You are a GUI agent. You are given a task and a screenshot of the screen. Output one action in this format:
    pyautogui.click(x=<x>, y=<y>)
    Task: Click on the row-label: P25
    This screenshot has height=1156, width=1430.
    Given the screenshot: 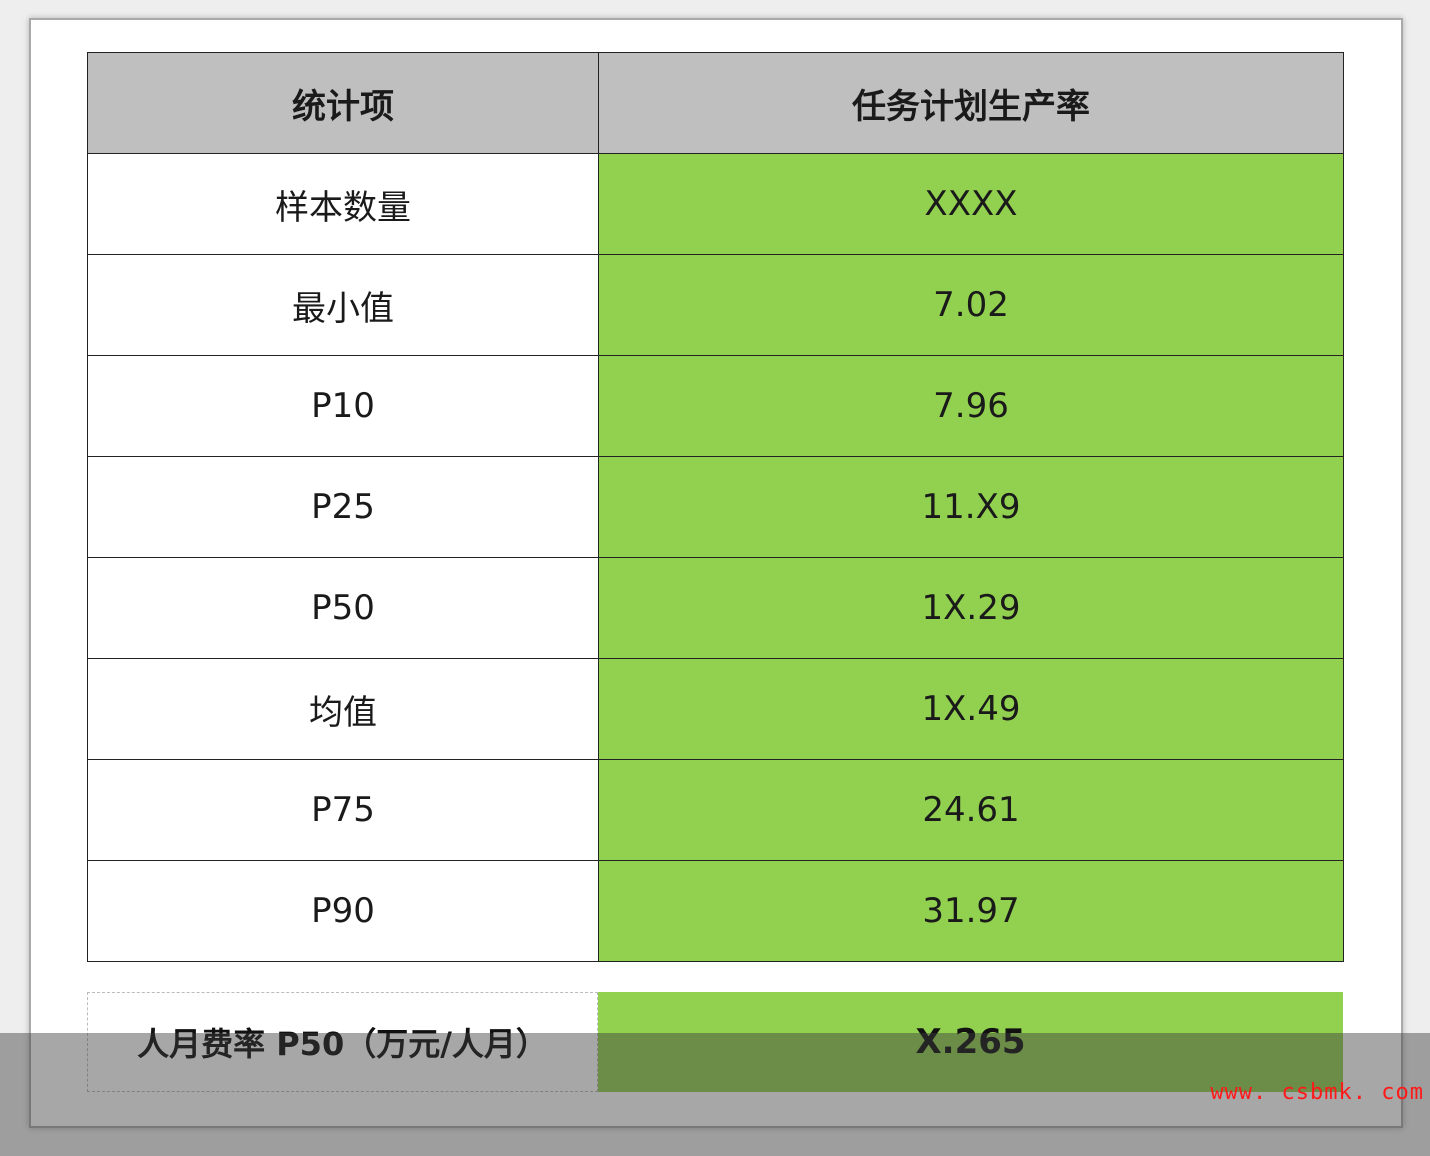 What is the action you would take?
    pyautogui.click(x=343, y=507)
    